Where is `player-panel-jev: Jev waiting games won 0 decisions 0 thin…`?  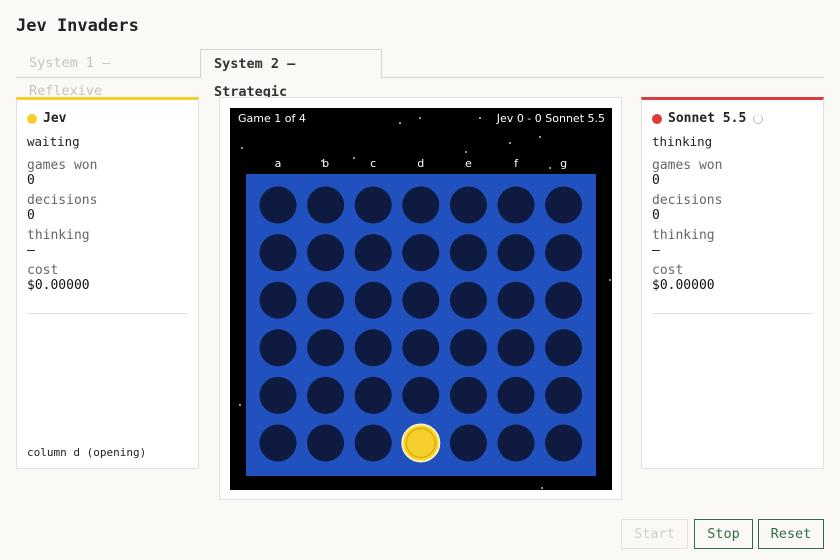
player-panel-jev: Jev waiting games won 0 decisions 0 thin… is located at coordinates (107, 283).